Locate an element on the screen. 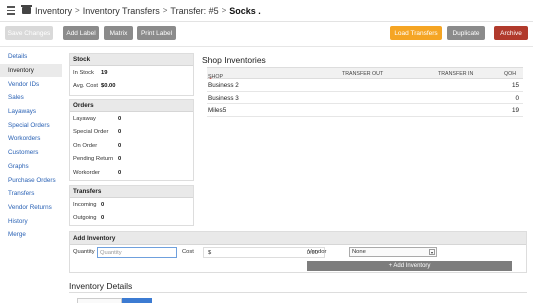  in-stock-row: In Stock 19 is located at coordinates (131, 73).